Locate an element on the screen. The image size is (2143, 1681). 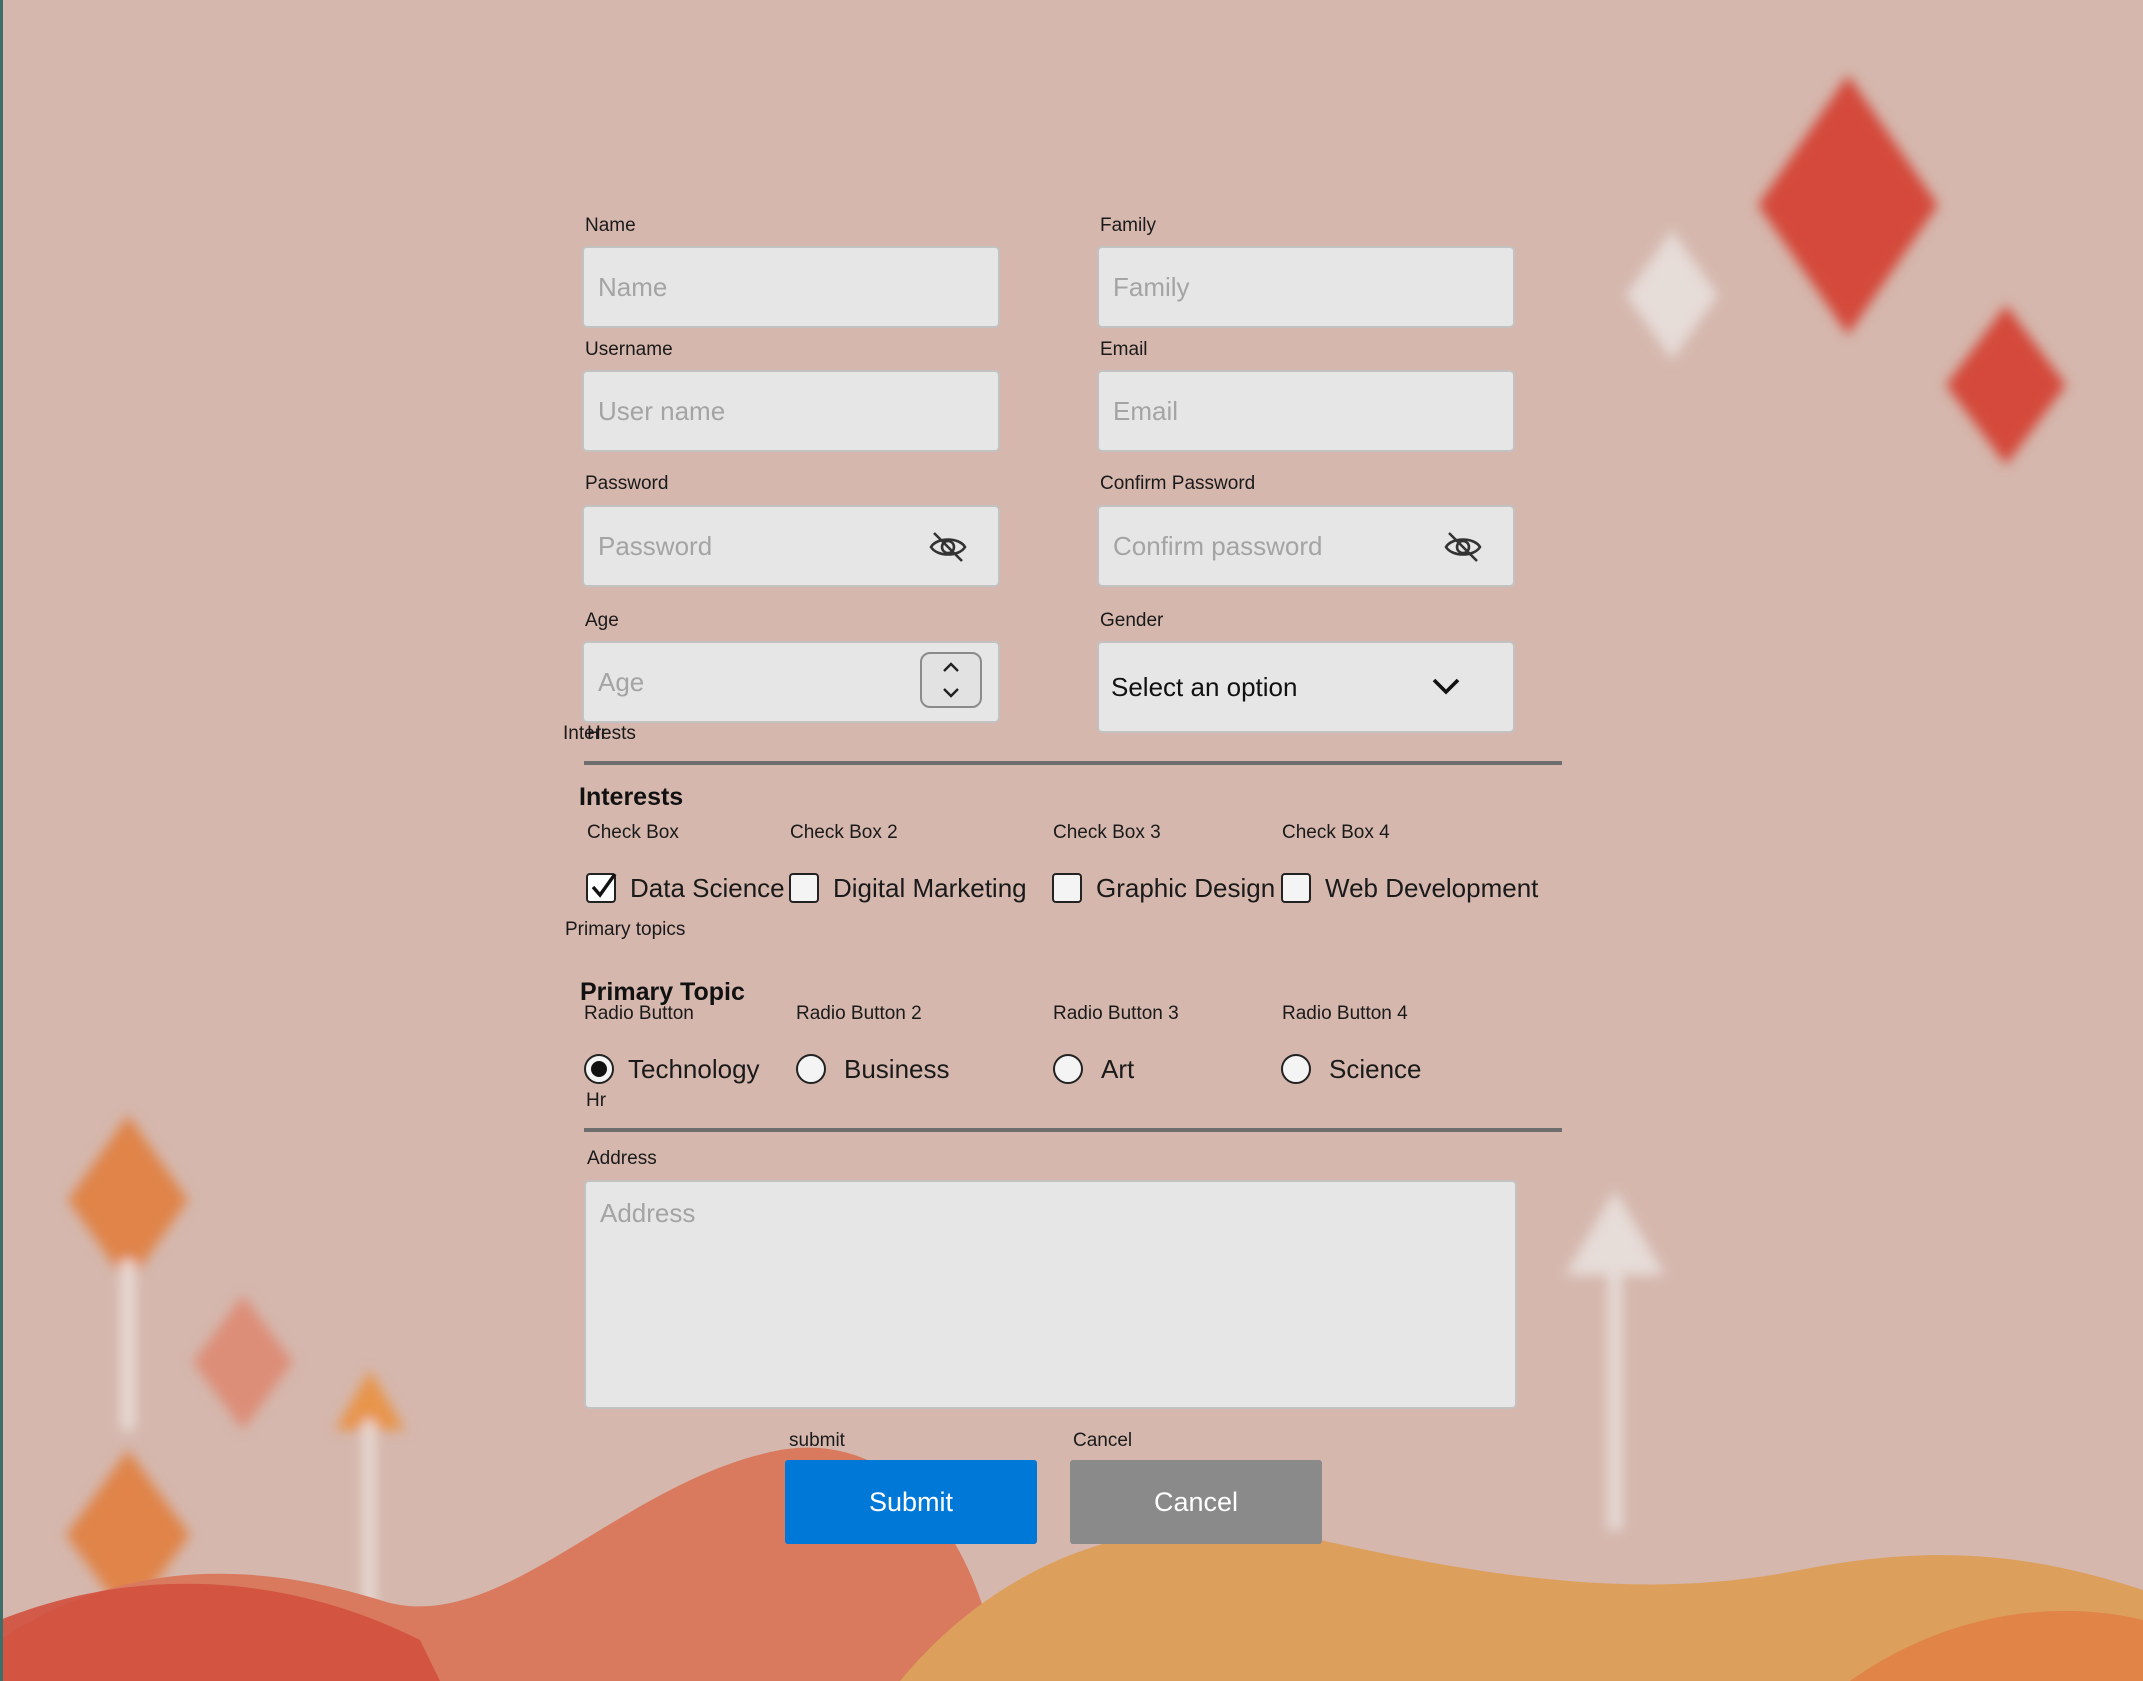
gender-select: Select an option is located at coordinates (1306, 687).